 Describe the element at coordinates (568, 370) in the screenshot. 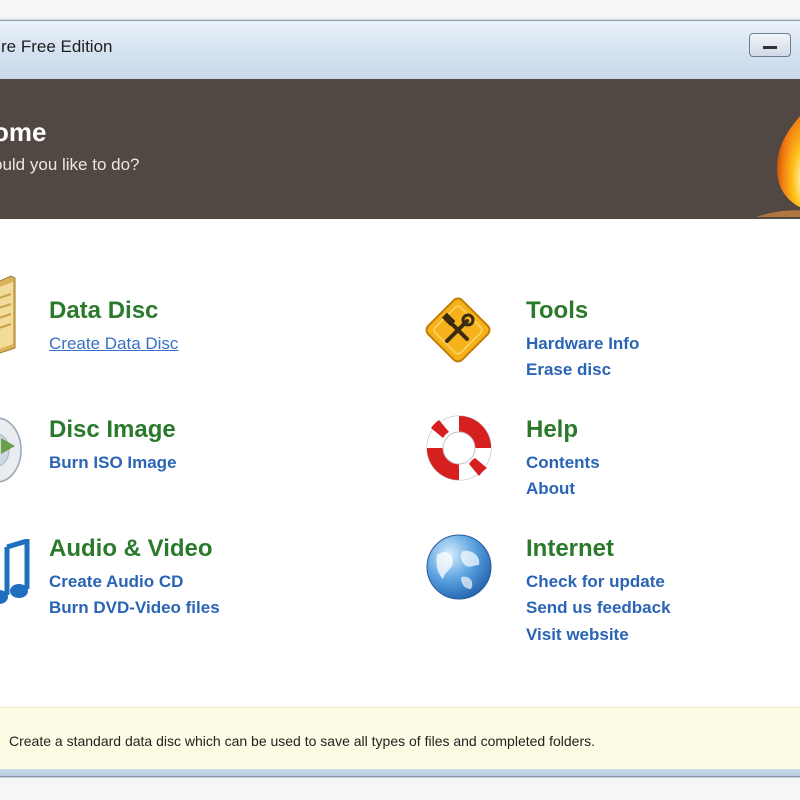

I see `erase-disc-link: Erase disc` at that location.